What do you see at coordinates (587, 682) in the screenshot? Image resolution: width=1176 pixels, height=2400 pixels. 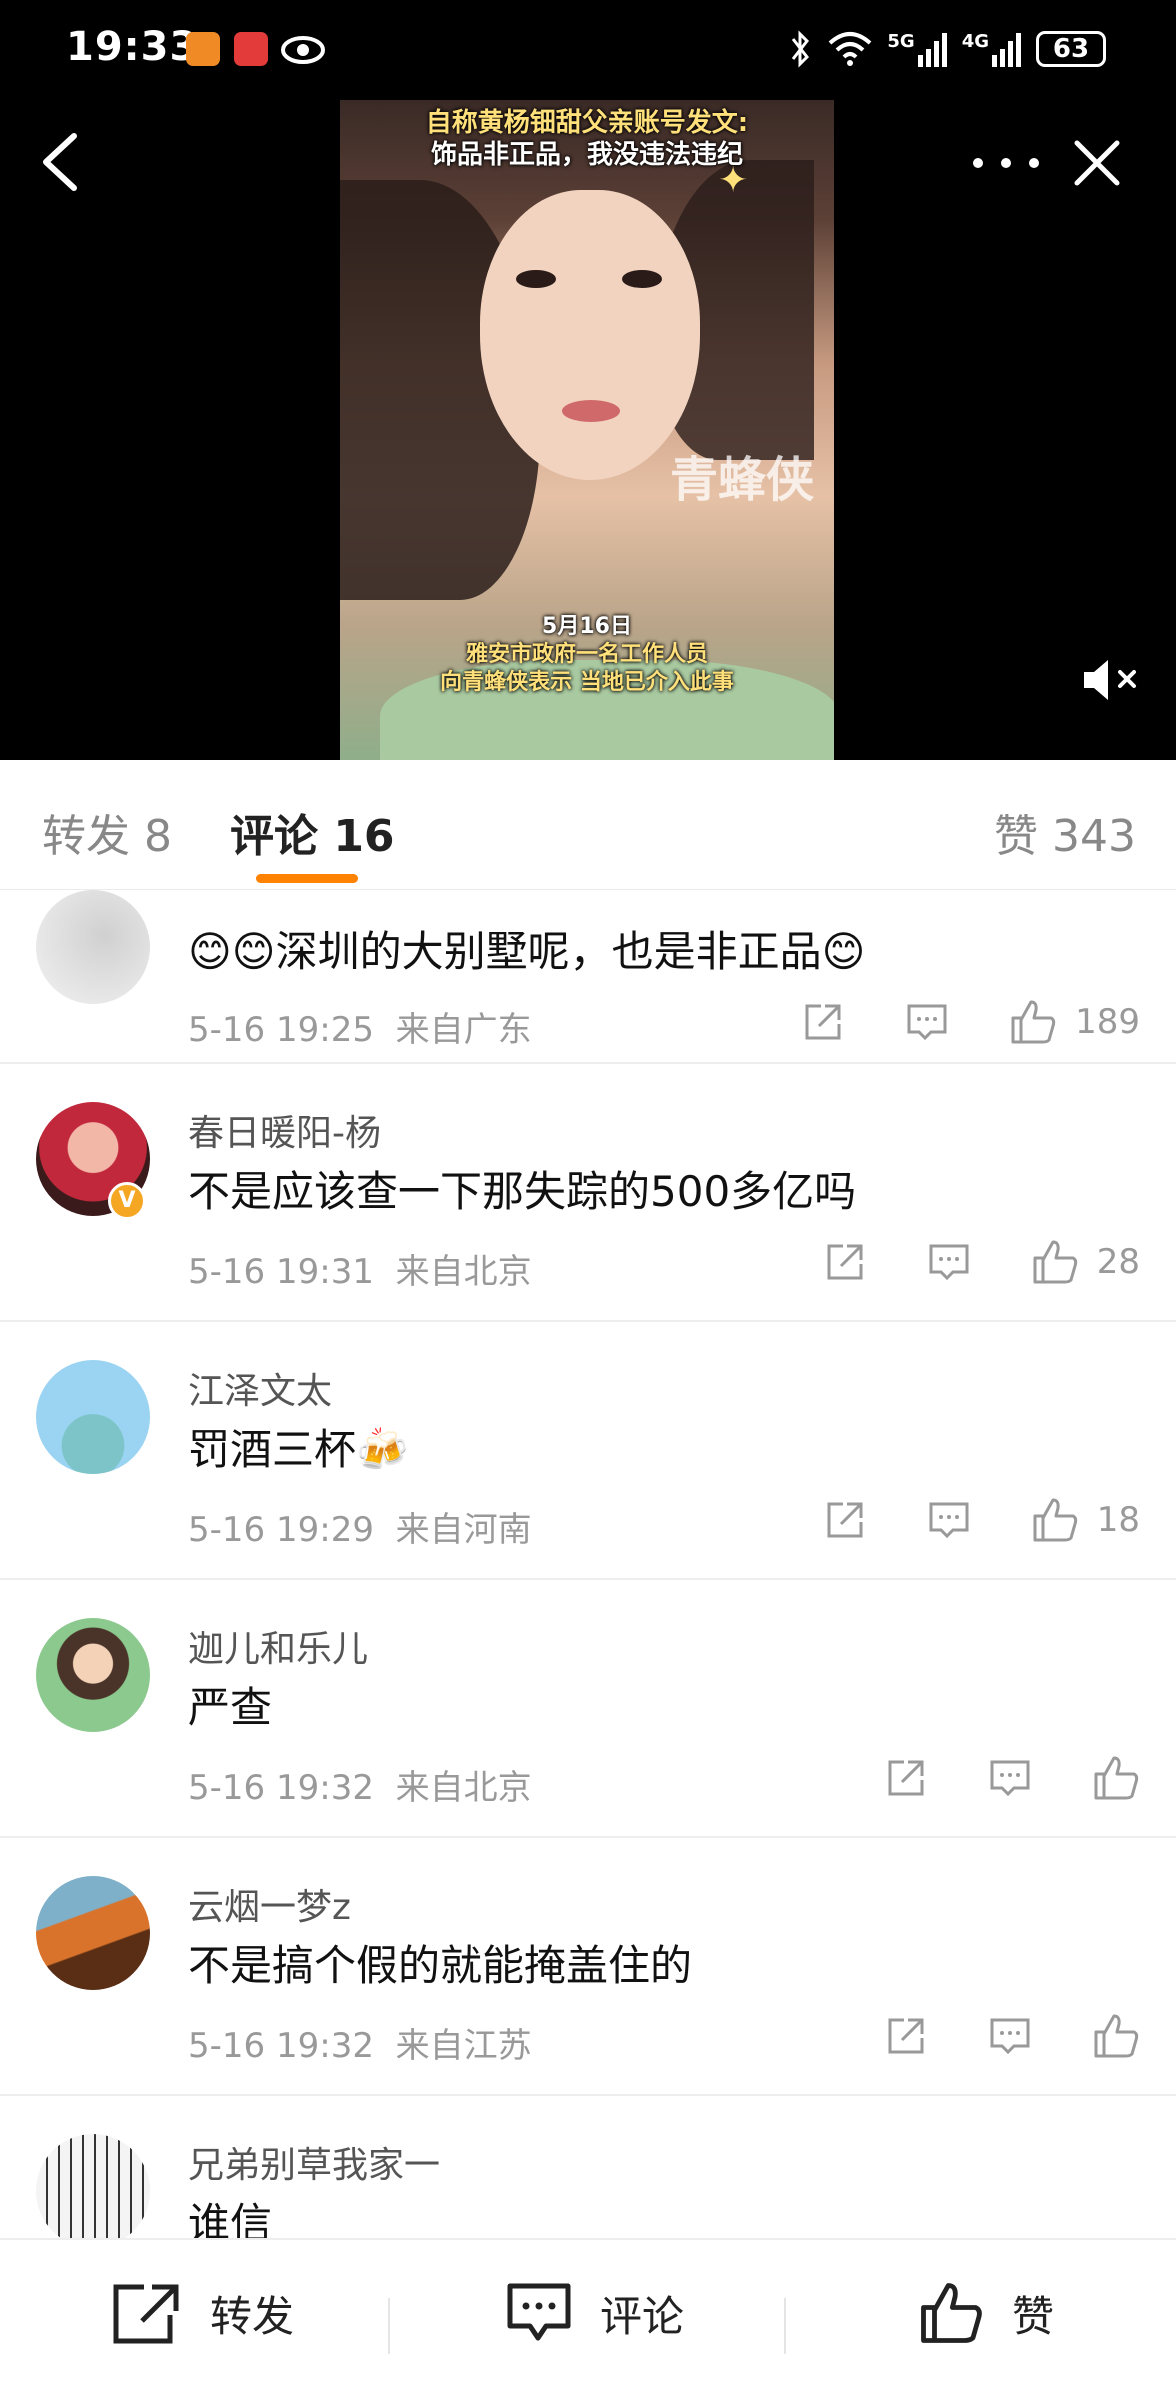 I see `video-caption-line: 向青蜂侠表示 当地已介入此事` at bounding box center [587, 682].